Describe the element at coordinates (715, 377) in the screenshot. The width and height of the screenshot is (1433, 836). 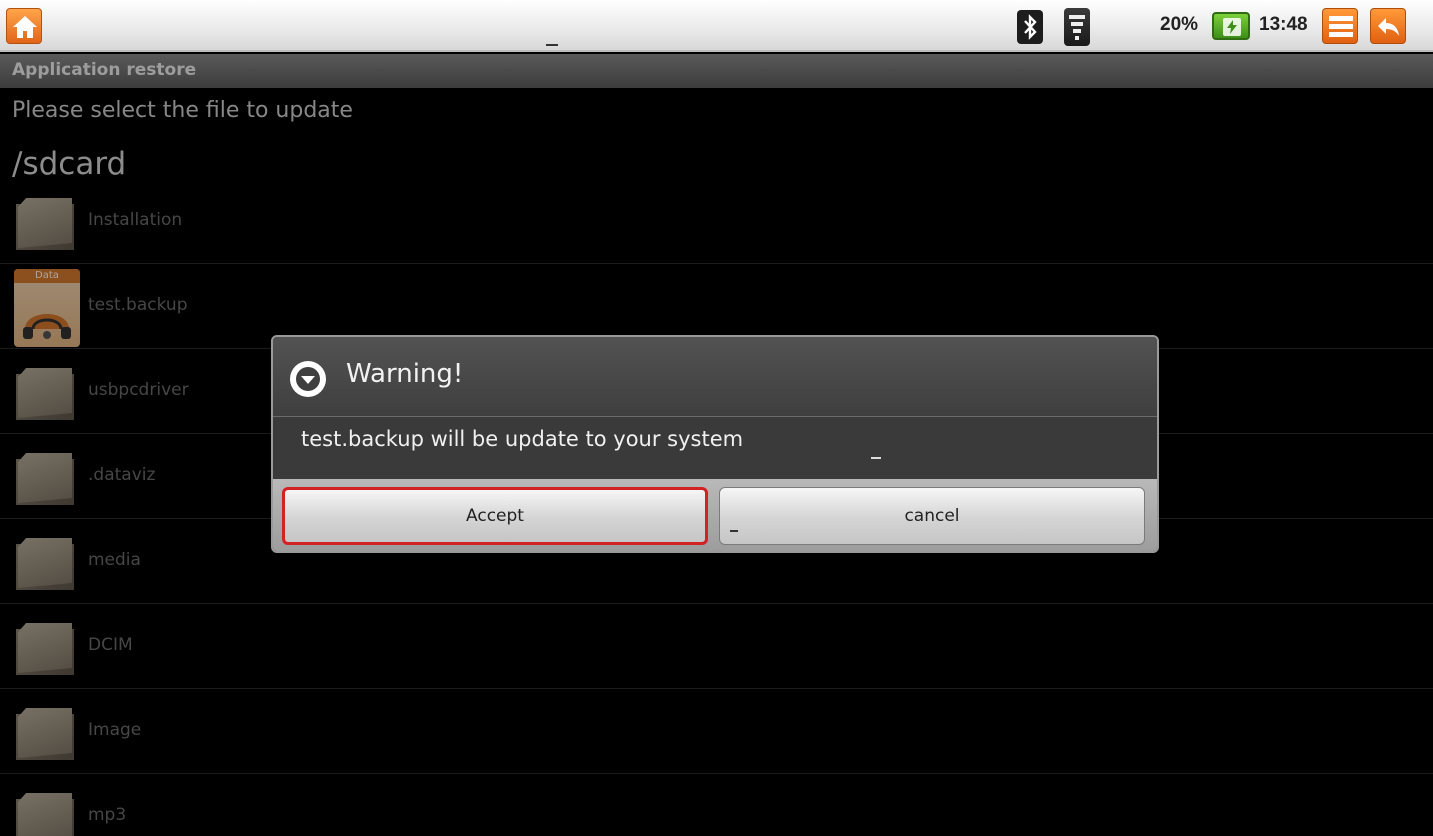
I see `dialog-header: Warning!` at that location.